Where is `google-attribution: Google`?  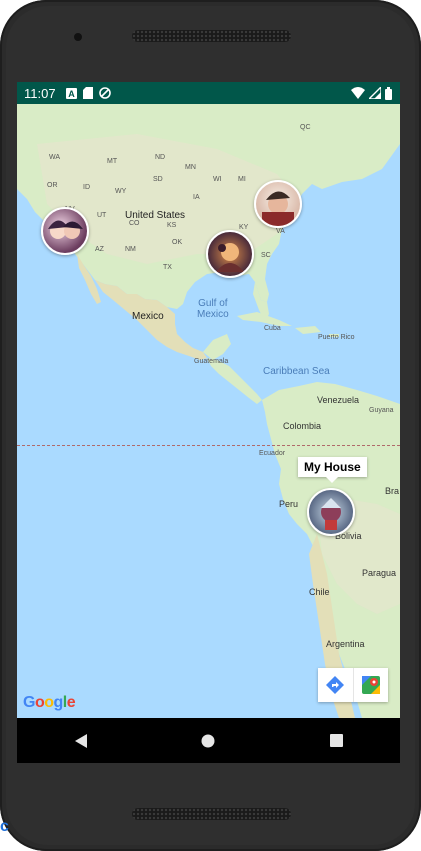
google-attribution: Google is located at coordinates (49, 702).